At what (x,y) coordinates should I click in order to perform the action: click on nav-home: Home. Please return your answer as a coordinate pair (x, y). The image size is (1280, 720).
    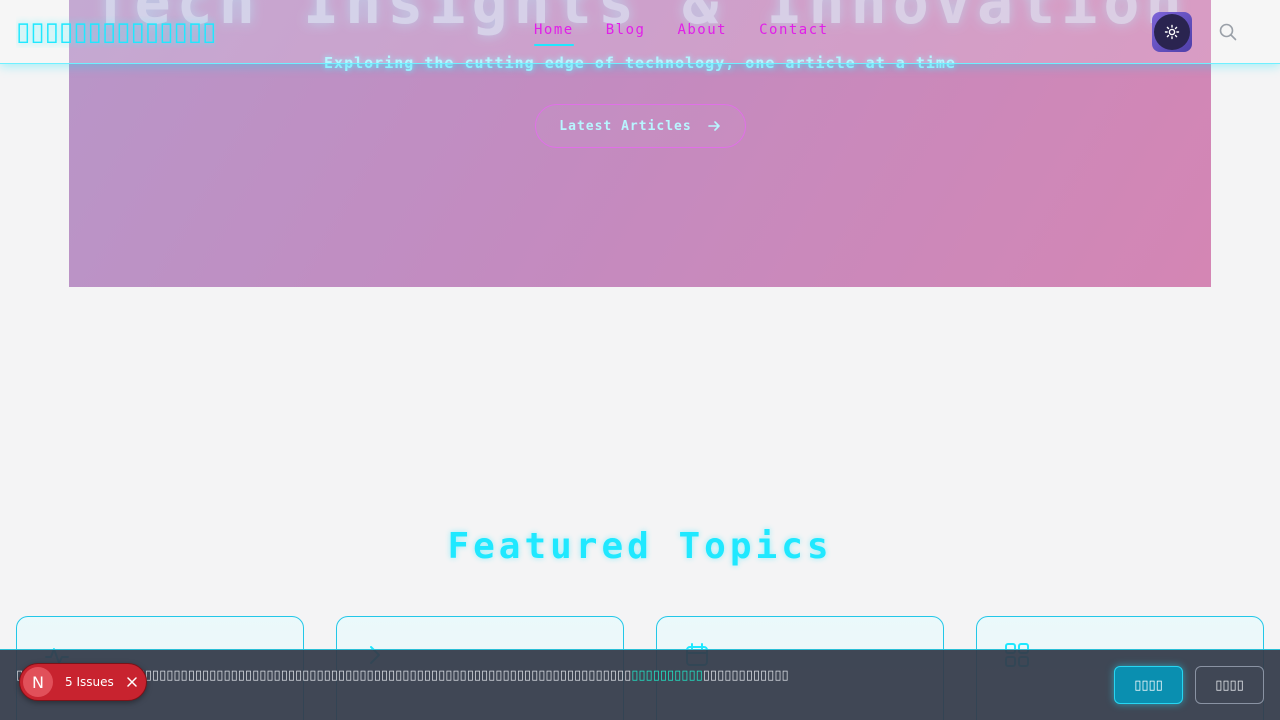
    Looking at the image, I should click on (554, 34).